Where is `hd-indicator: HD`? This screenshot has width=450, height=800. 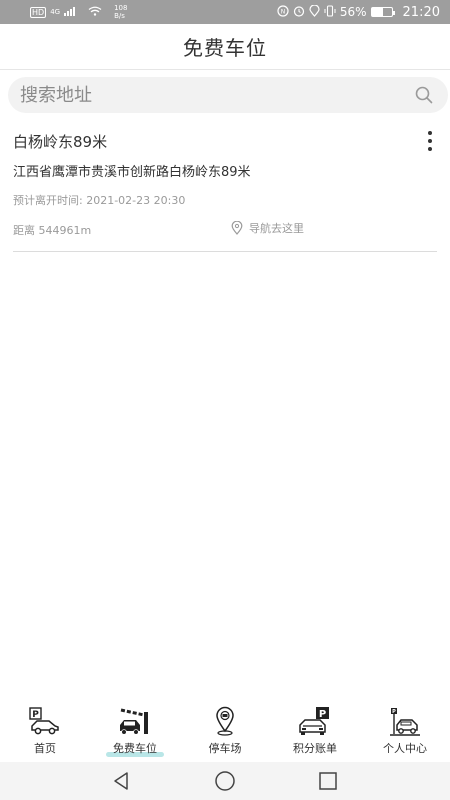 hd-indicator: HD is located at coordinates (38, 12).